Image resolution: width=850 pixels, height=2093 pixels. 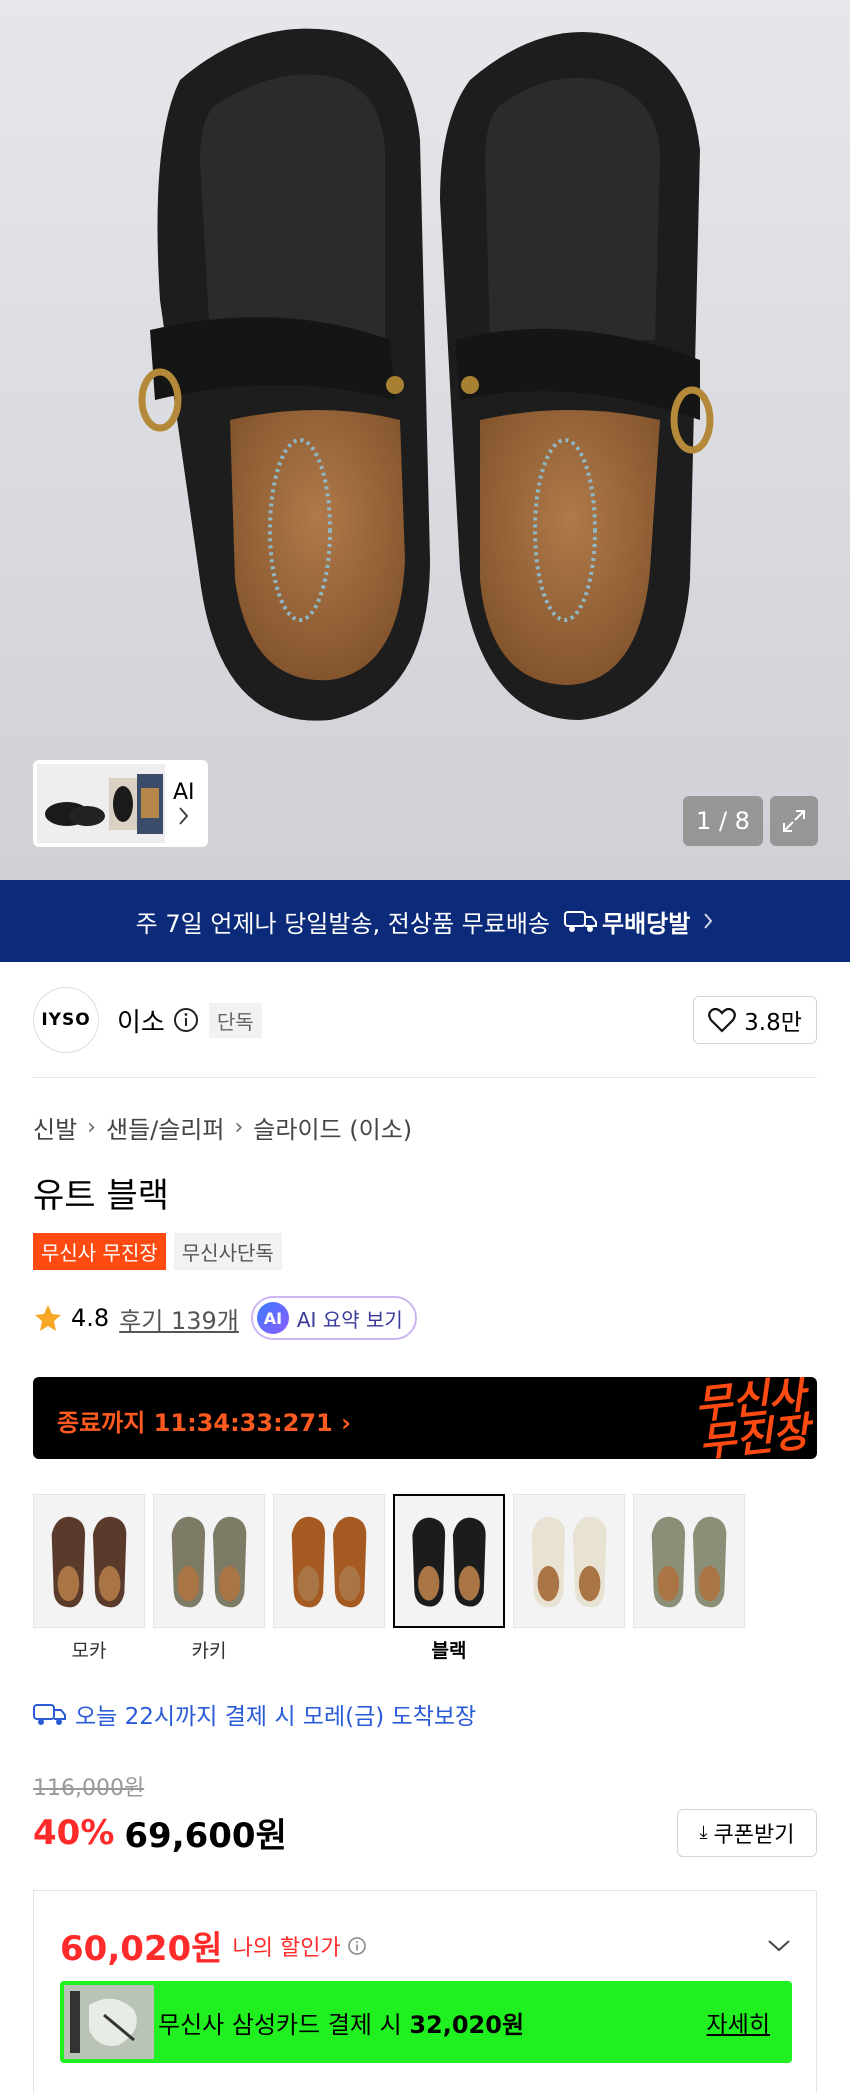 I want to click on swatch-label: 카키, so click(x=209, y=1651).